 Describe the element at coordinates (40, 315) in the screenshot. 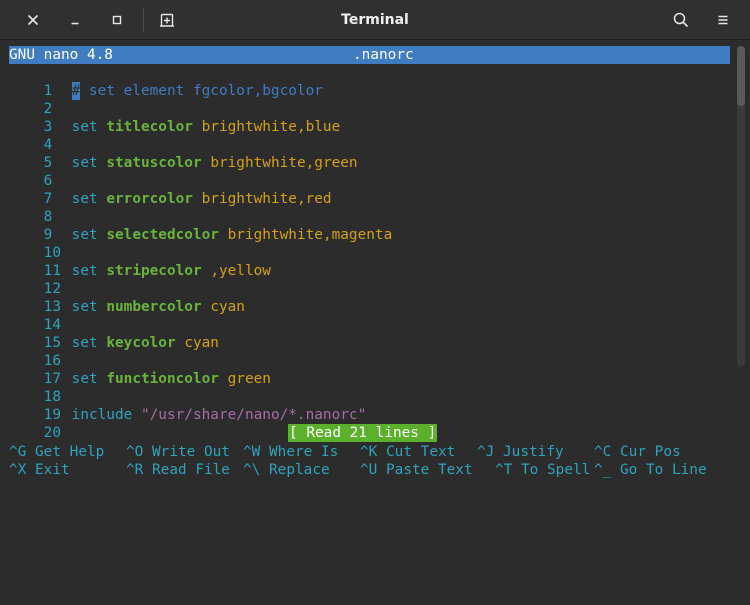

I see `editor-line: 14` at that location.